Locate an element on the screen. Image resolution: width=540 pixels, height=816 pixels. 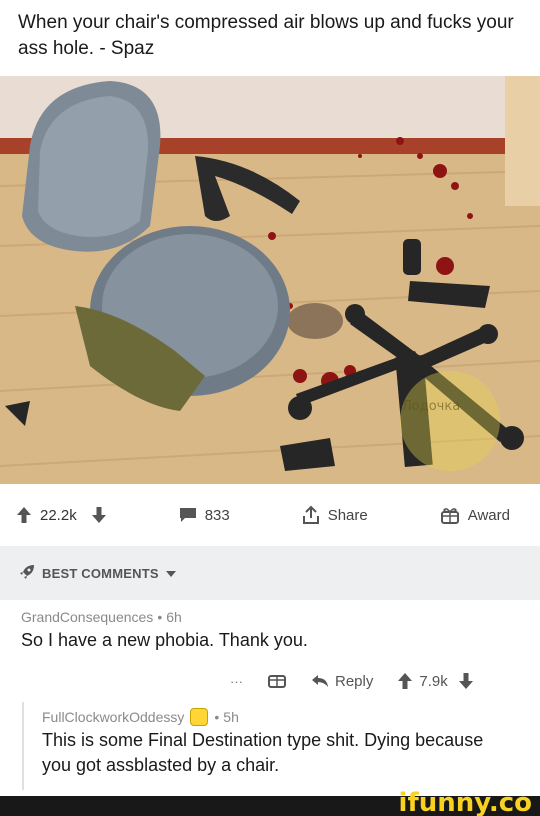
upvote-count: 22.2k is located at coordinates (58, 515).